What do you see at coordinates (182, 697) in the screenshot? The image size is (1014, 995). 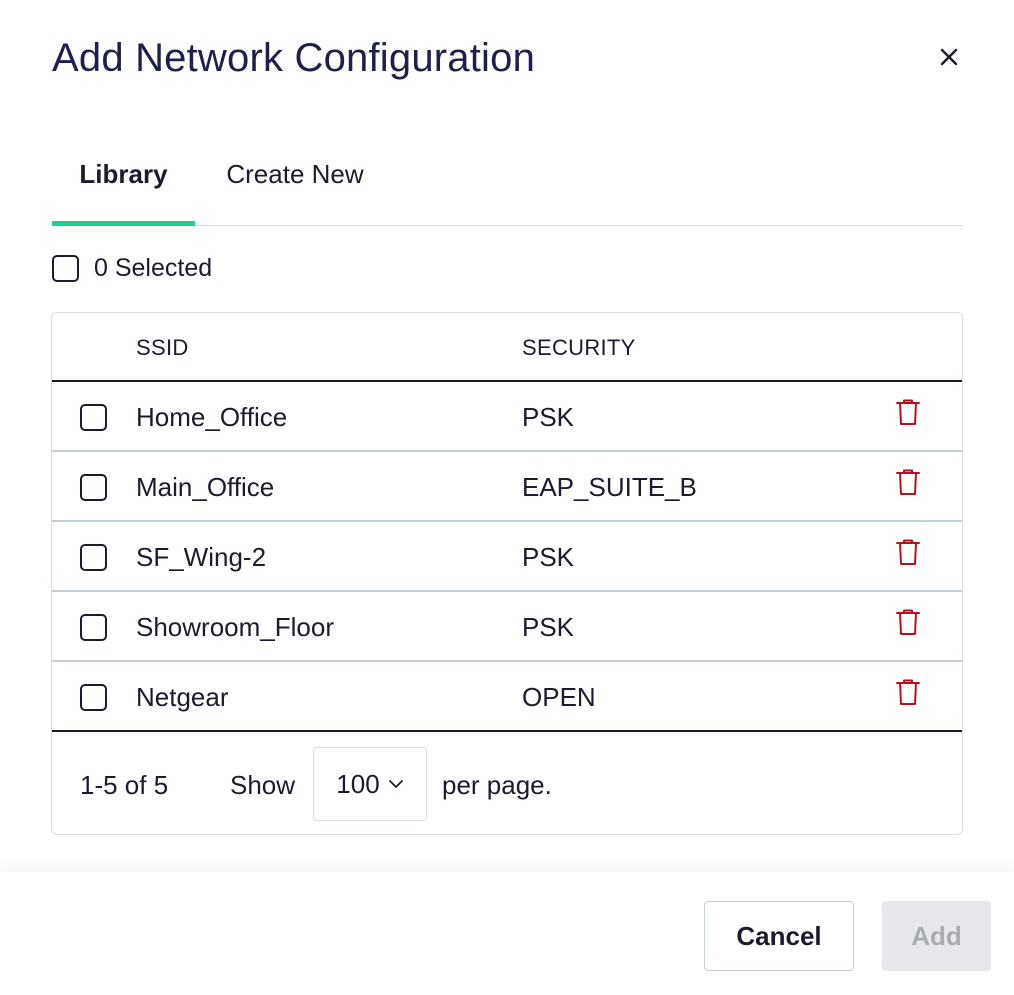 I see `ssid-cell: Netgear` at bounding box center [182, 697].